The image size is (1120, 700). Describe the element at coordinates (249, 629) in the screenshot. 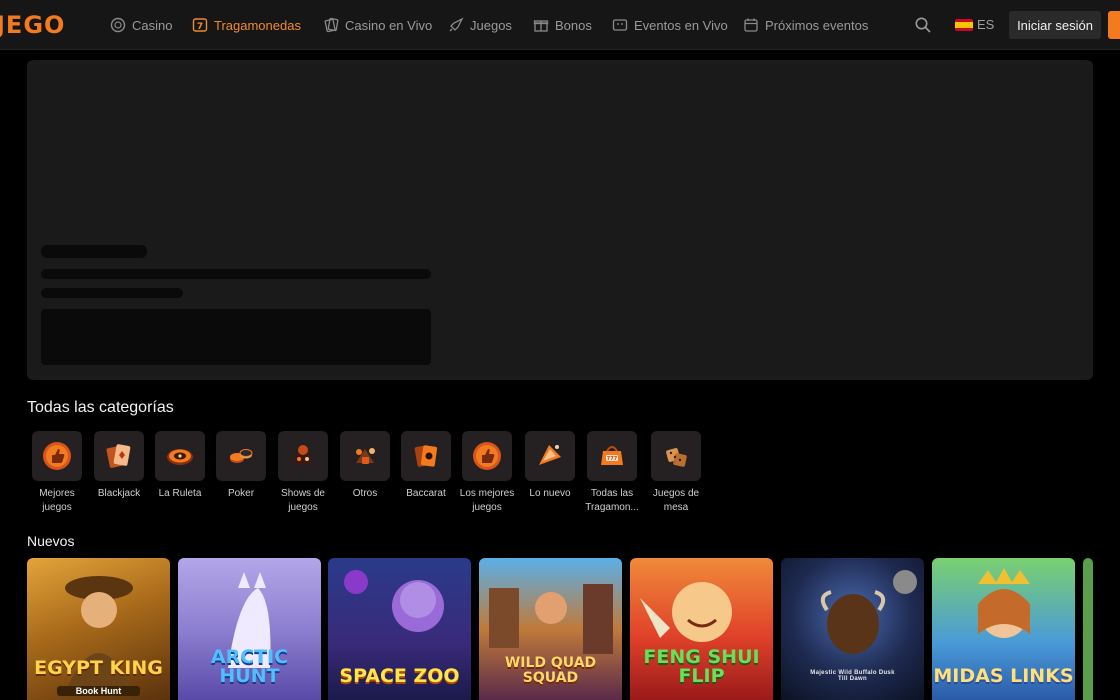

I see `game-card-arctic-hunt: Arctic Hunt` at that location.